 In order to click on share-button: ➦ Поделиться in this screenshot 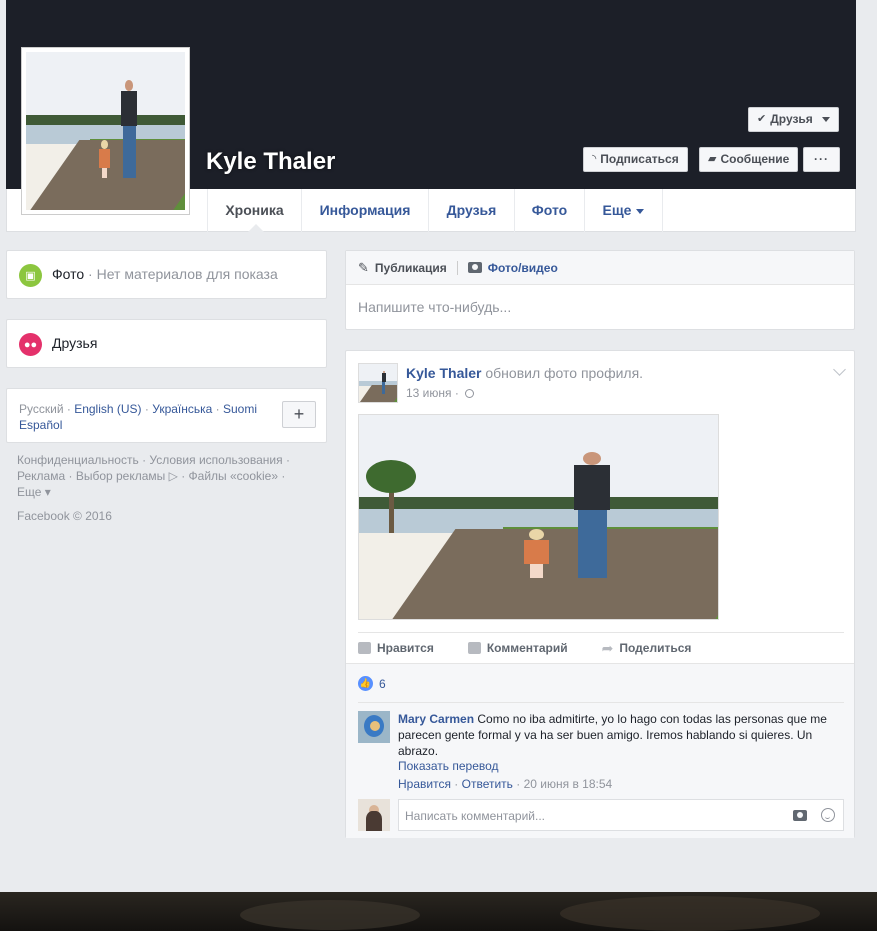, I will do `click(647, 648)`.